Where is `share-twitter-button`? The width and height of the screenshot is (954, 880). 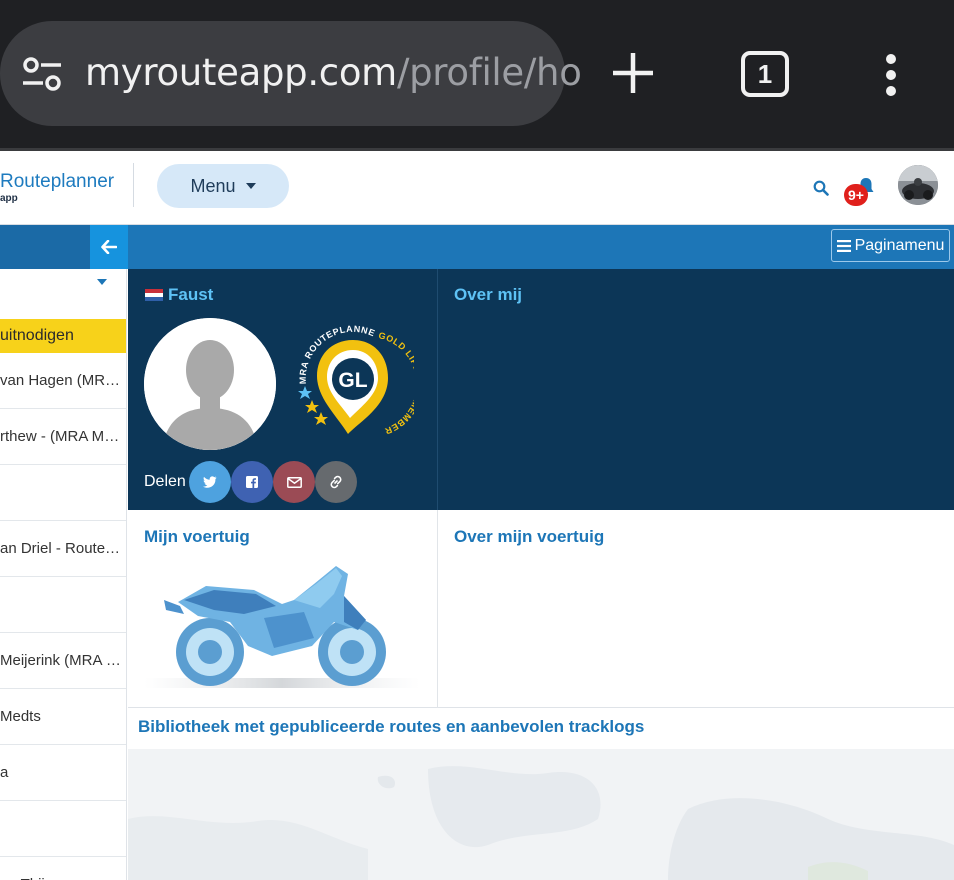
share-twitter-button is located at coordinates (210, 482).